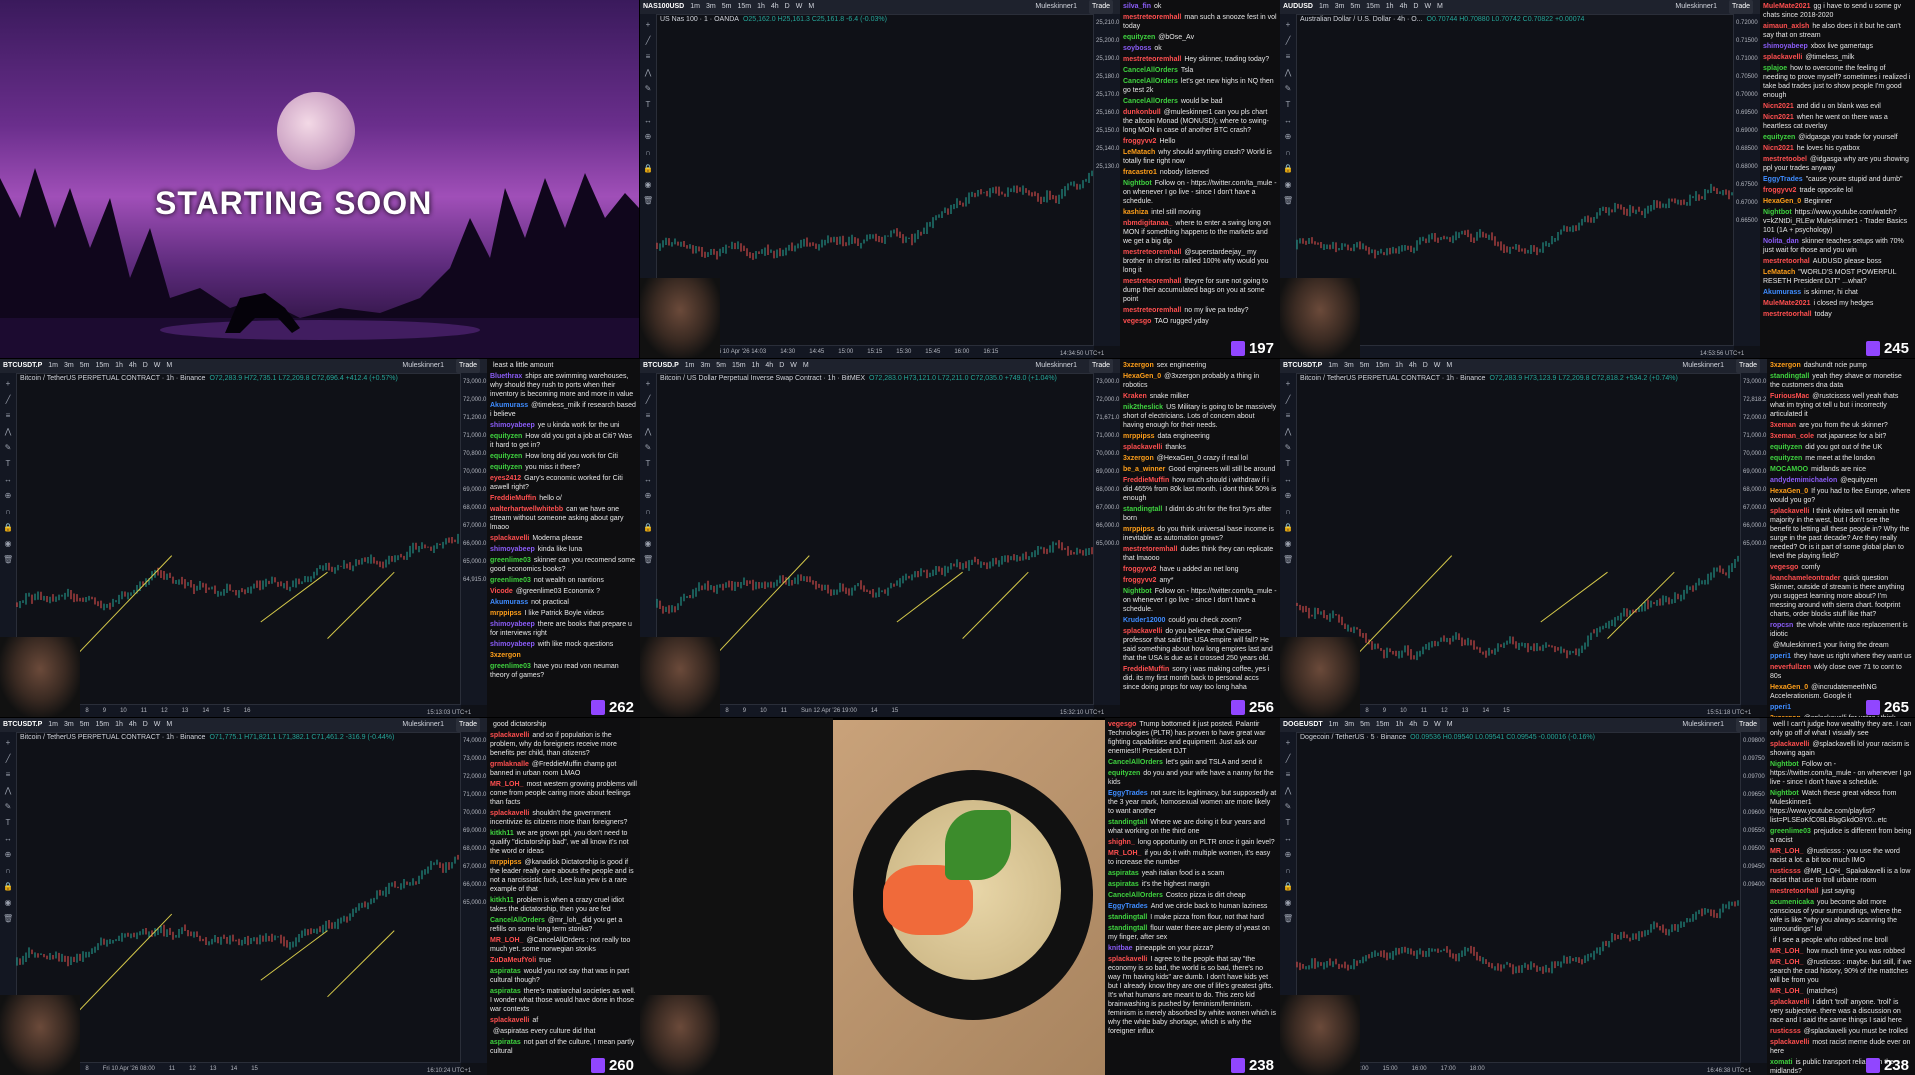 This screenshot has width=1915, height=1075. I want to click on chat-username: MuleMate2021, so click(1786, 6).